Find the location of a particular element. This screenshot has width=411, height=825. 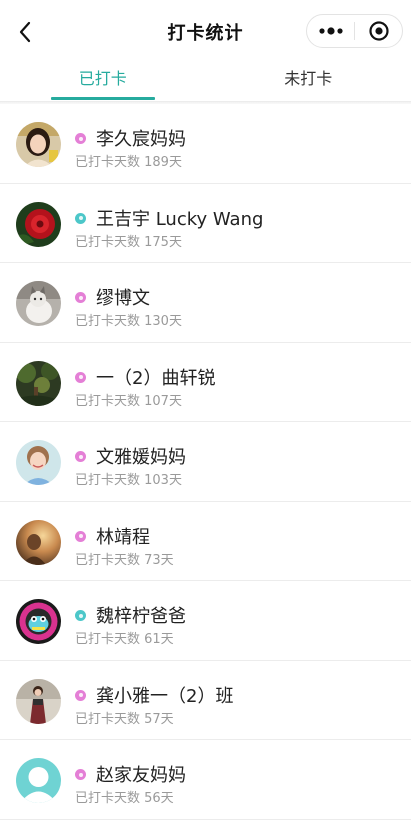

girl-photo-avatar is located at coordinates (38, 144).